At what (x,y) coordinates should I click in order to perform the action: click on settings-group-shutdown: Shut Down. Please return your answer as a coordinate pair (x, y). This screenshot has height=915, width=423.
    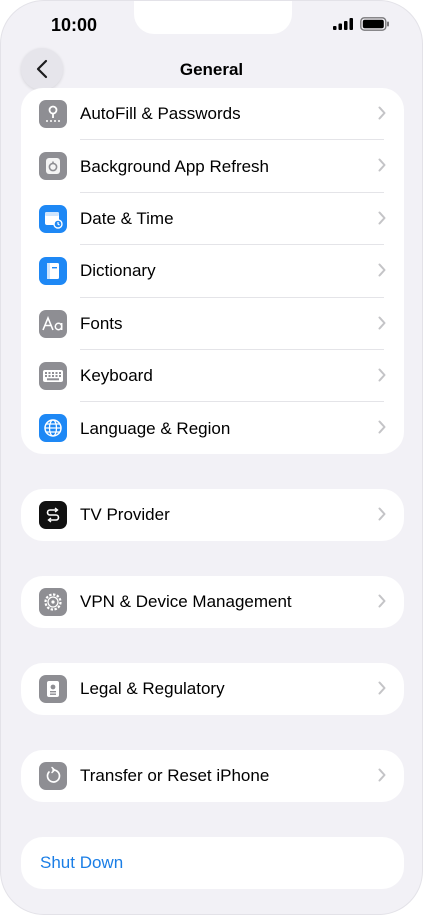
    Looking at the image, I should click on (212, 863).